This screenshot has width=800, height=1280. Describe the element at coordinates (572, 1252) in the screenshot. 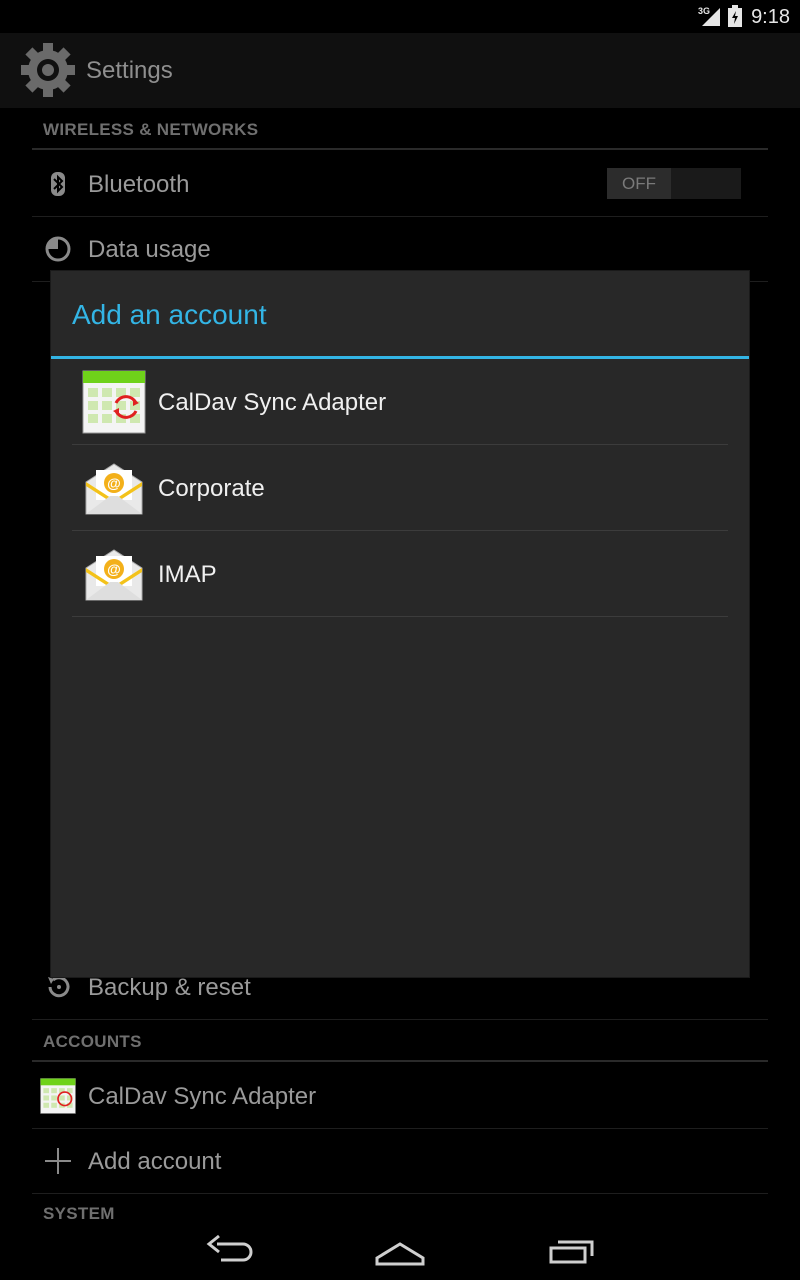

I see `recents-icon` at that location.